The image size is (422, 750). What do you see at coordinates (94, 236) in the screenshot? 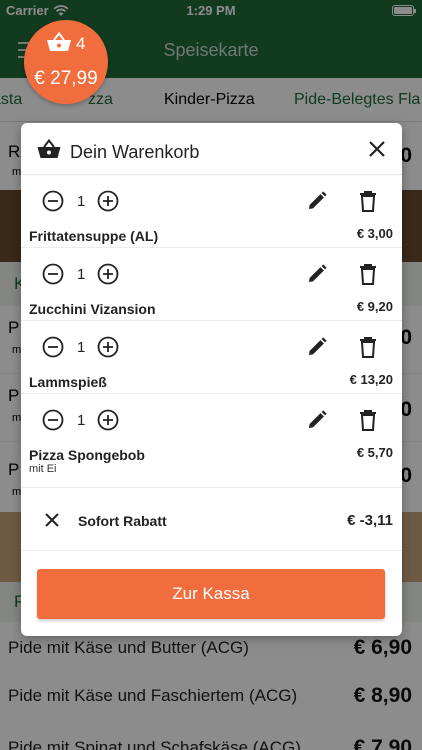
I see `item-name: Frittatensuppe (AL)` at bounding box center [94, 236].